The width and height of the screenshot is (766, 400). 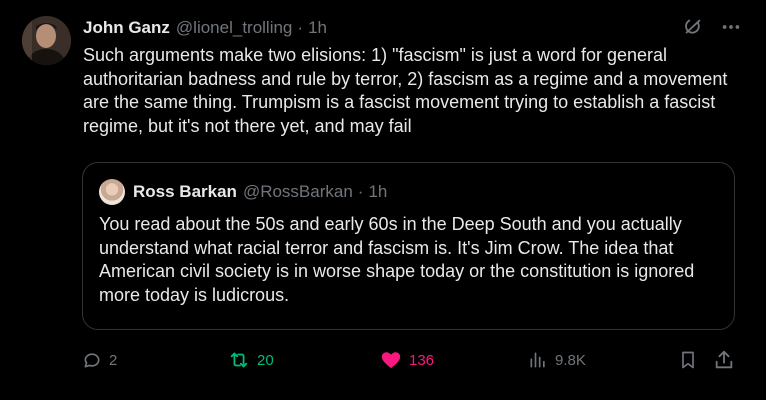 I want to click on quoted-header: Ross Barkan @RossBarkan · 1h, so click(x=260, y=192).